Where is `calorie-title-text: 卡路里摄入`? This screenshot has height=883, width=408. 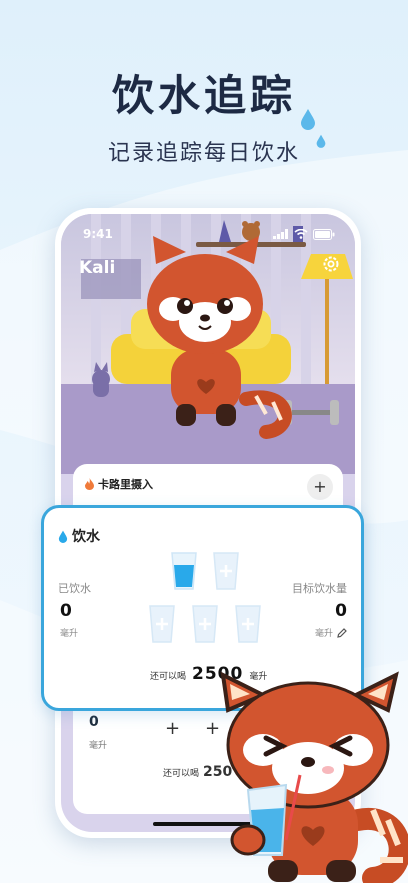 calorie-title-text: 卡路里摄入 is located at coordinates (125, 484).